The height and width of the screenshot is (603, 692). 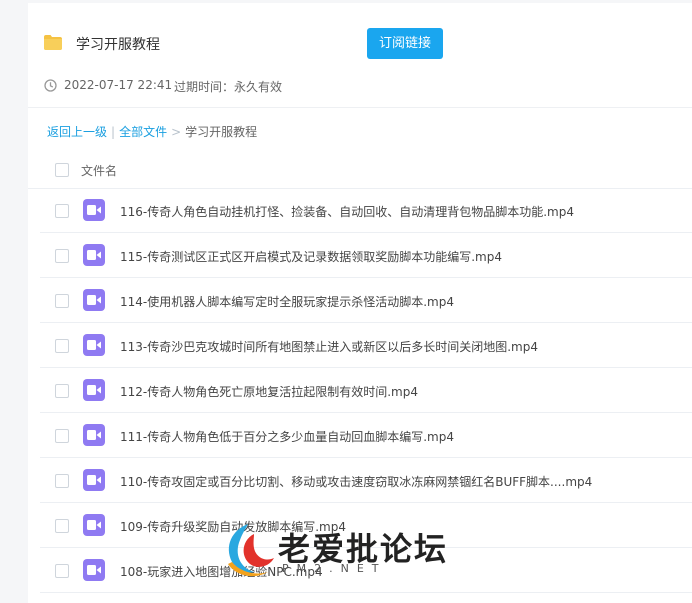 I want to click on file-row: 113-传奇沙巴克攻城时间所有地图禁止进入或新区以后多长时间关闭地图.mp4, so click(x=366, y=345).